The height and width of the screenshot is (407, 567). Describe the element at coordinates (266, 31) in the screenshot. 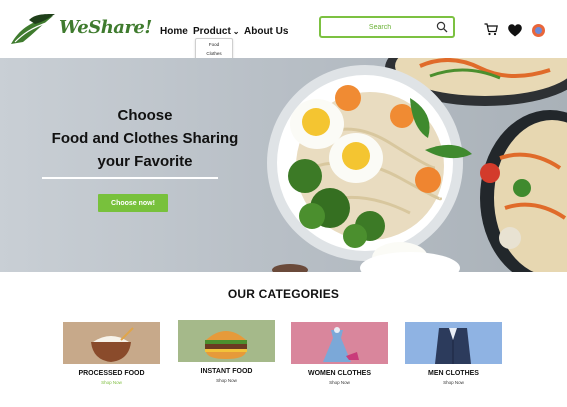

I see `nav-about: About Us` at that location.